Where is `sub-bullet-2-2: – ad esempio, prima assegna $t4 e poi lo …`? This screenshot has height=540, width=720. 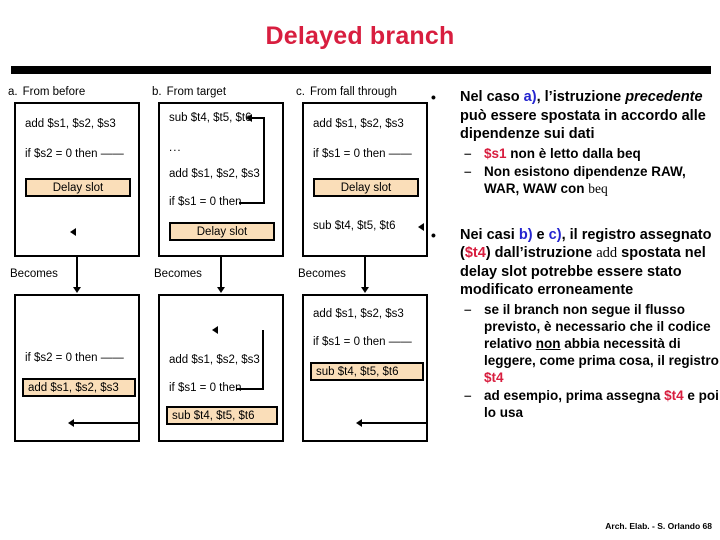
sub-bullet-2-2: – ad esempio, prima assegna $t4 e poi lo … is located at coordinates (574, 404).